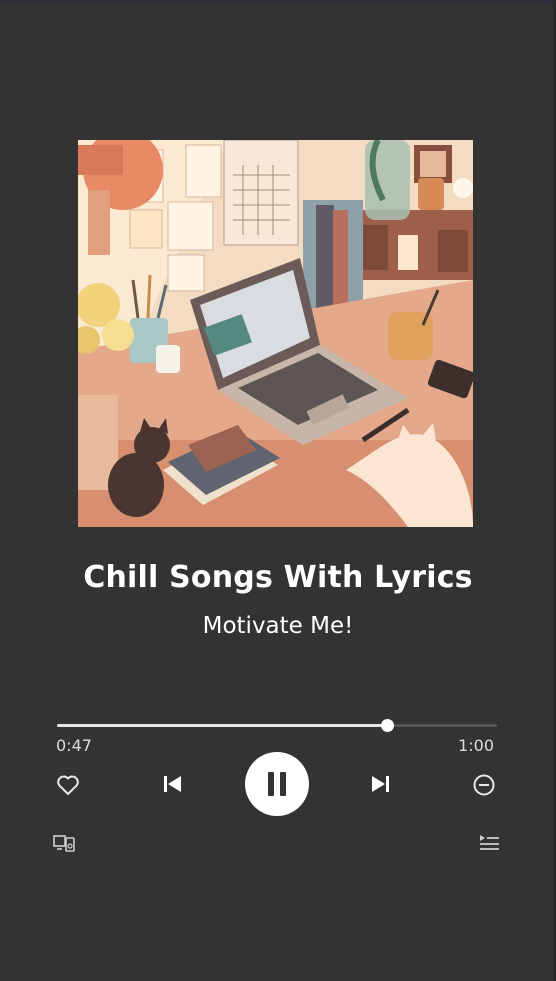 This screenshot has width=556, height=981. I want to click on skip-previous-icon, so click(172, 784).